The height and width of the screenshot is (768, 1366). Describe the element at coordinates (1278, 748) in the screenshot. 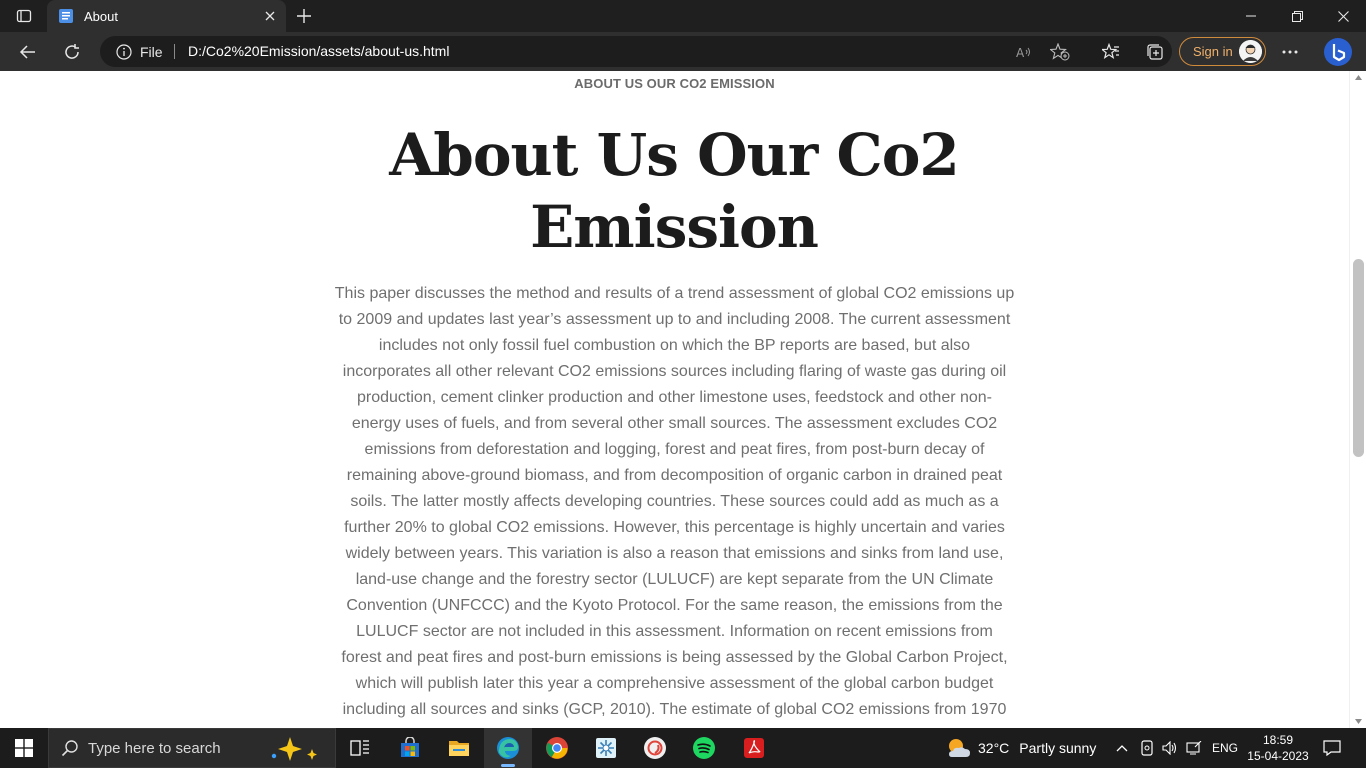

I see `system-clock: 18:59 15-04-2023` at that location.